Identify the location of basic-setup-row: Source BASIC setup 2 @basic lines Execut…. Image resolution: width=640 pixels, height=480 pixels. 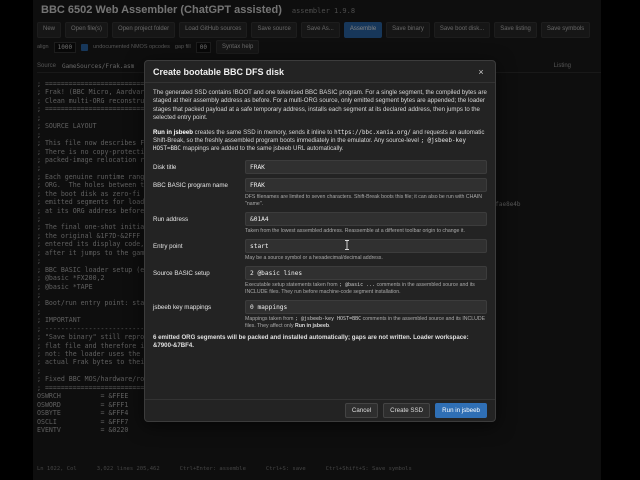
(320, 280).